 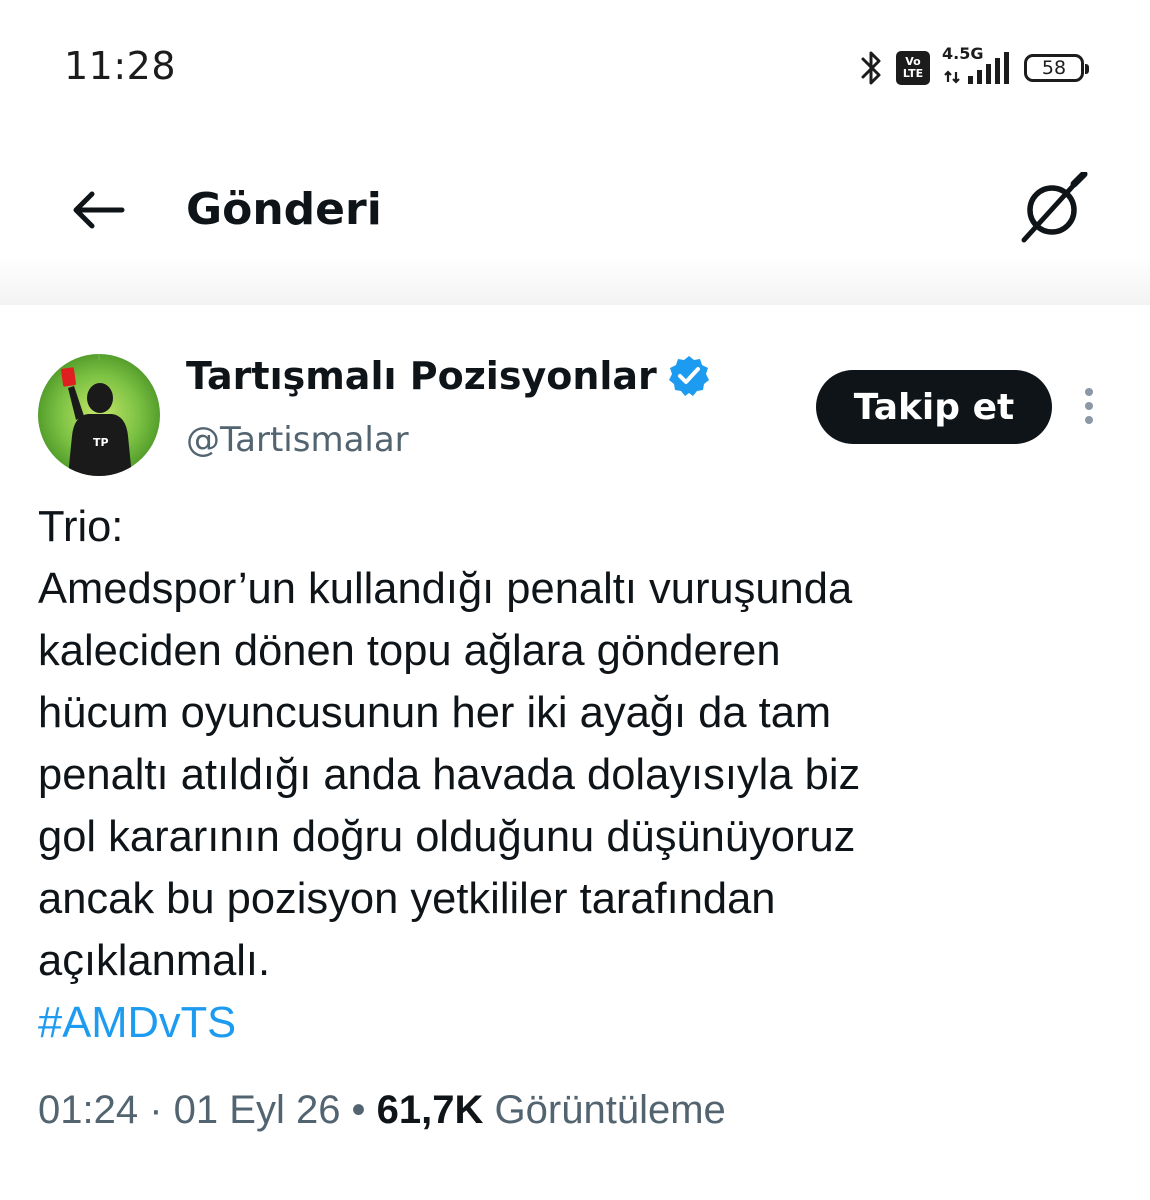 What do you see at coordinates (421, 376) in the screenshot?
I see `author-name-text: Tartışmalı Pozisyonlar` at bounding box center [421, 376].